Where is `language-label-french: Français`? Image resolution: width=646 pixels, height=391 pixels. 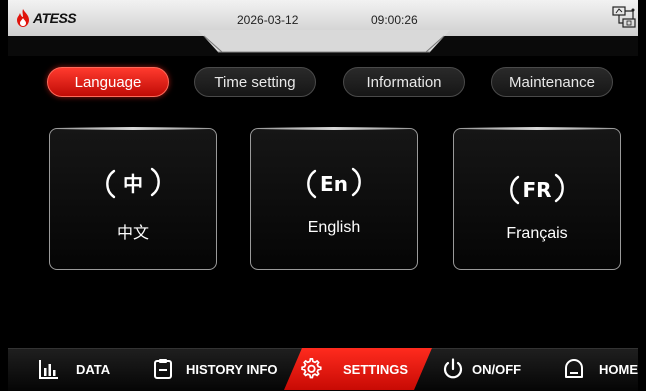 language-label-french: Français is located at coordinates (537, 233).